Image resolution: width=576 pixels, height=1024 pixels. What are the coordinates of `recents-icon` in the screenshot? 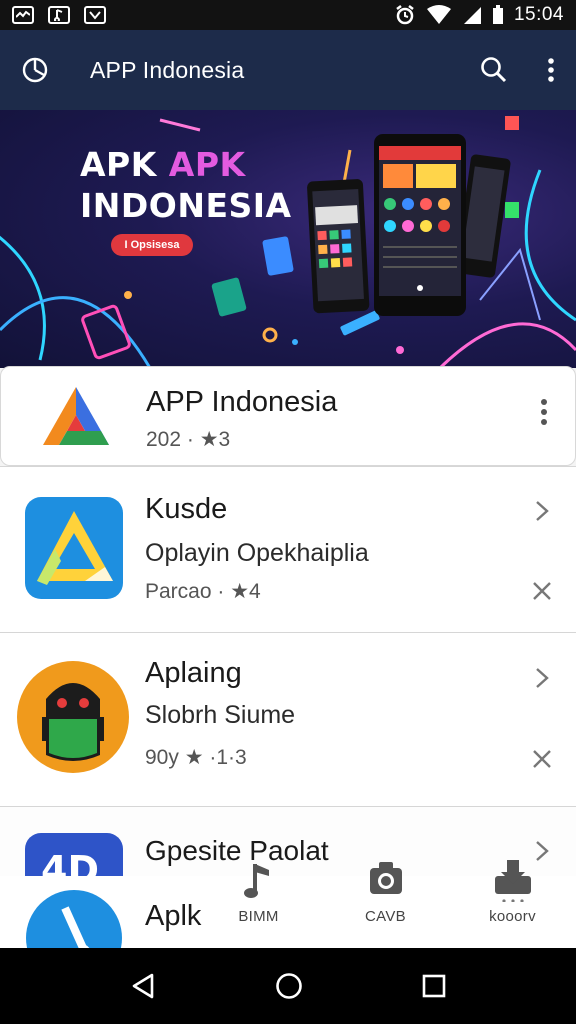 It's located at (434, 986).